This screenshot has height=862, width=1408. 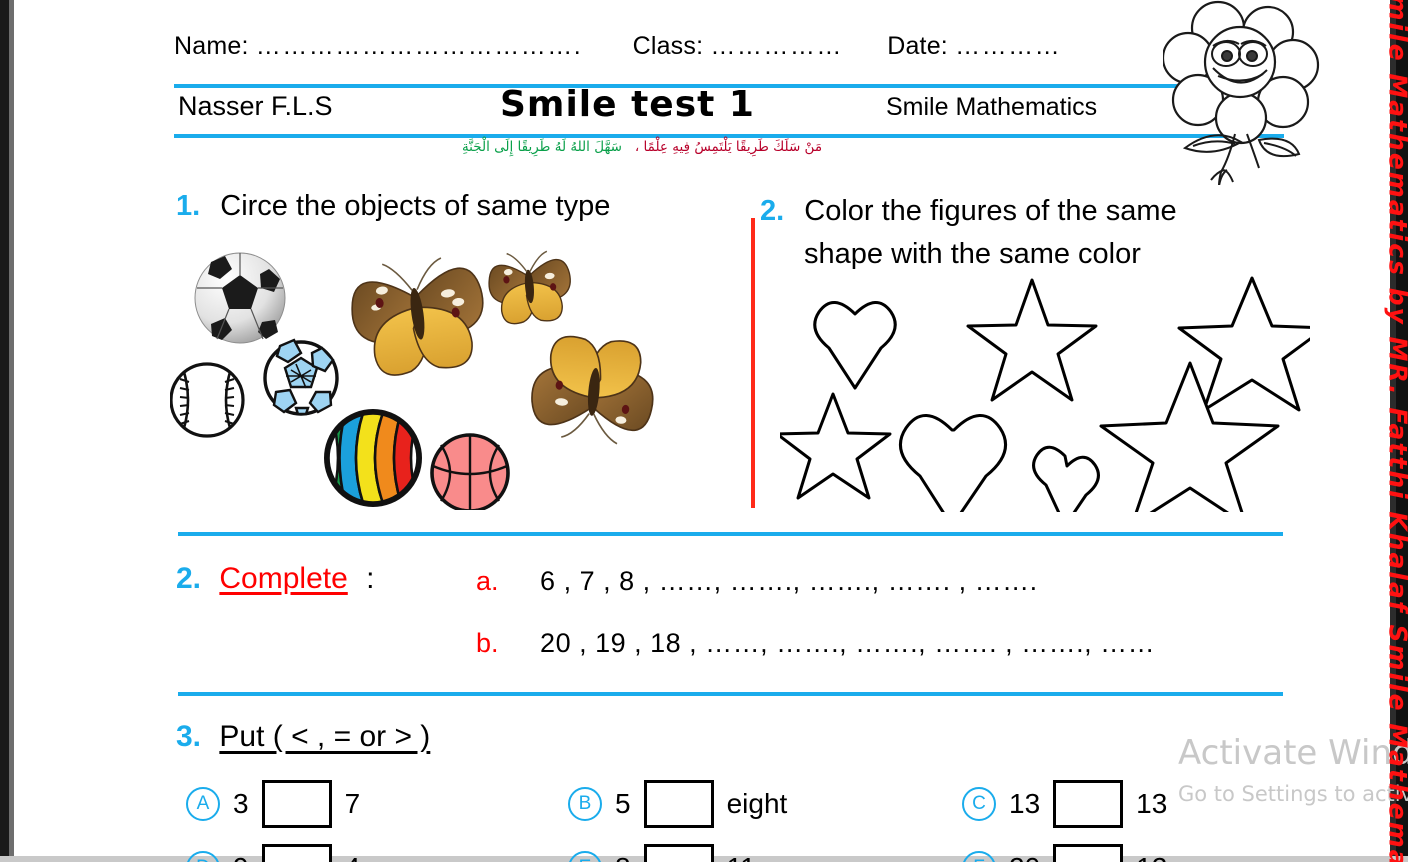 I want to click on header-rule-bottom, so click(x=729, y=136).